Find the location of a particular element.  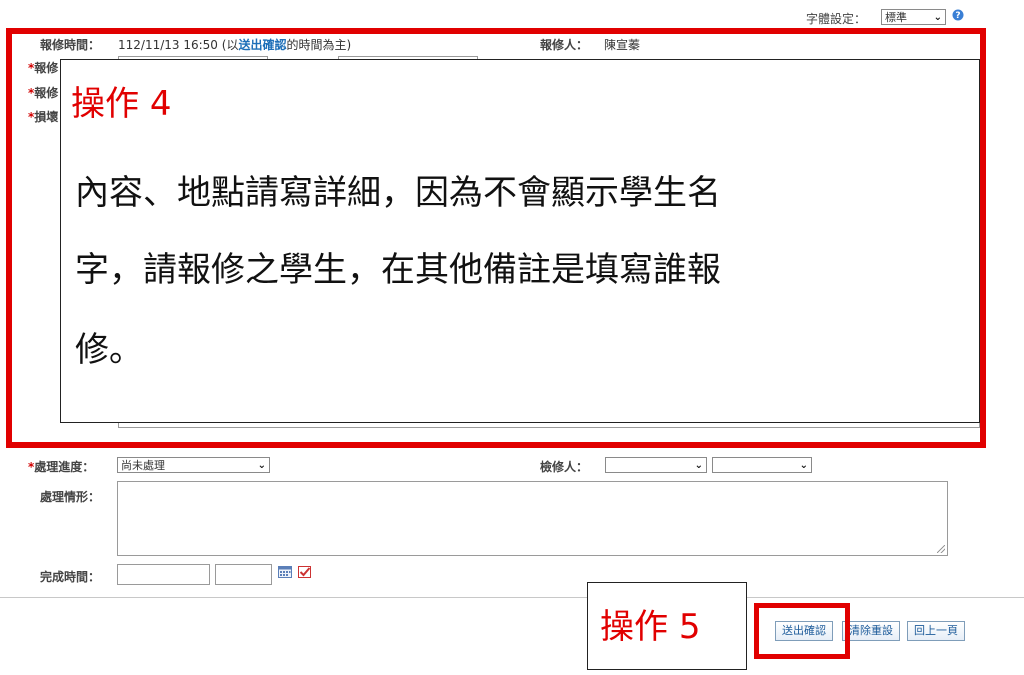

callout-step5-title-num: 5 is located at coordinates (689, 627).